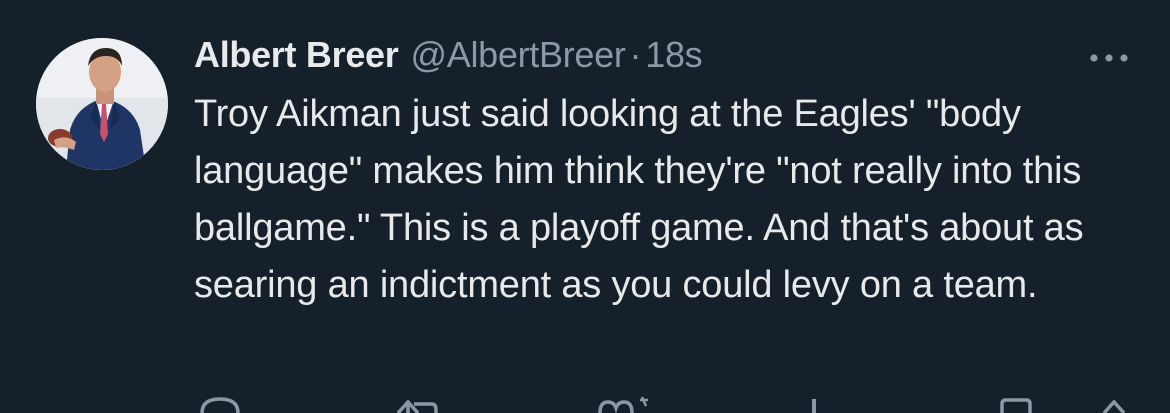 This screenshot has height=413, width=1170. I want to click on action-bar, so click(585, 404).